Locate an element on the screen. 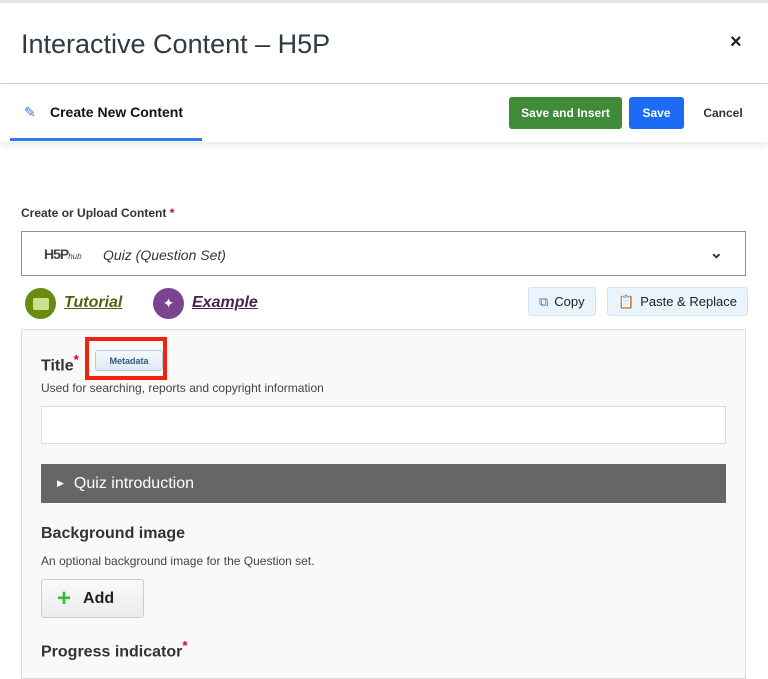 The image size is (768, 679). save-button: Save is located at coordinates (656, 113).